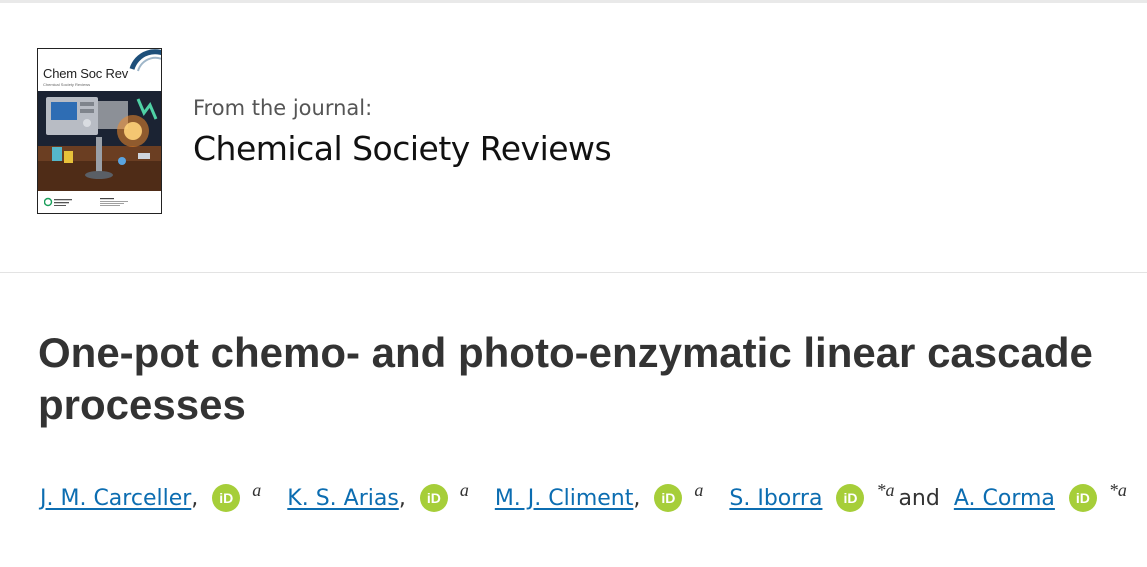  What do you see at coordinates (283, 108) in the screenshot?
I see `from-journal-label: From the journal:` at bounding box center [283, 108].